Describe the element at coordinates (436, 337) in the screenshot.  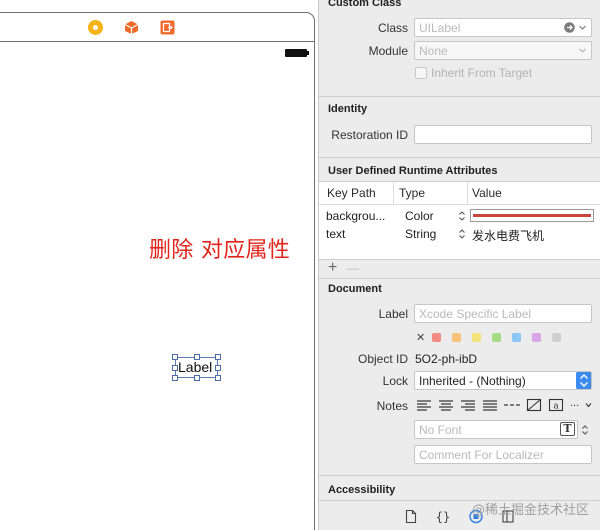
I see `label-color-red` at that location.